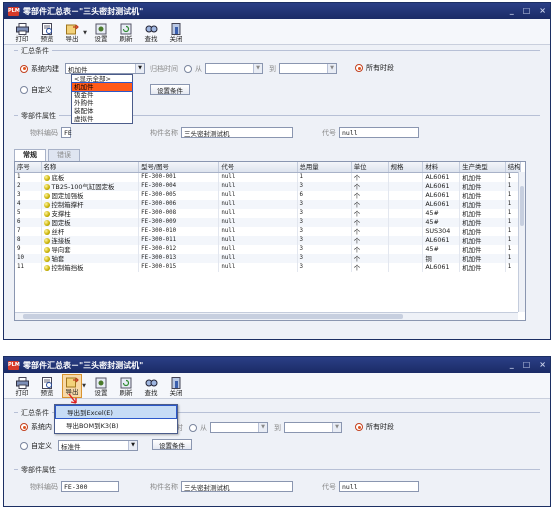 The width and height of the screenshot is (554, 509). Describe the element at coordinates (105, 68) in the screenshot. I see `builtin-select: 机加件 ▼` at that location.